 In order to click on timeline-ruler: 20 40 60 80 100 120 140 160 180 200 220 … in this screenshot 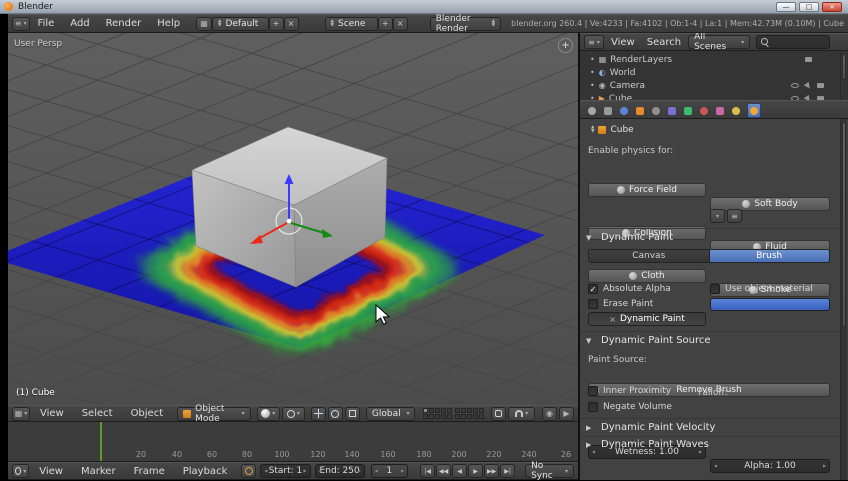, I will do `click(293, 442)`.